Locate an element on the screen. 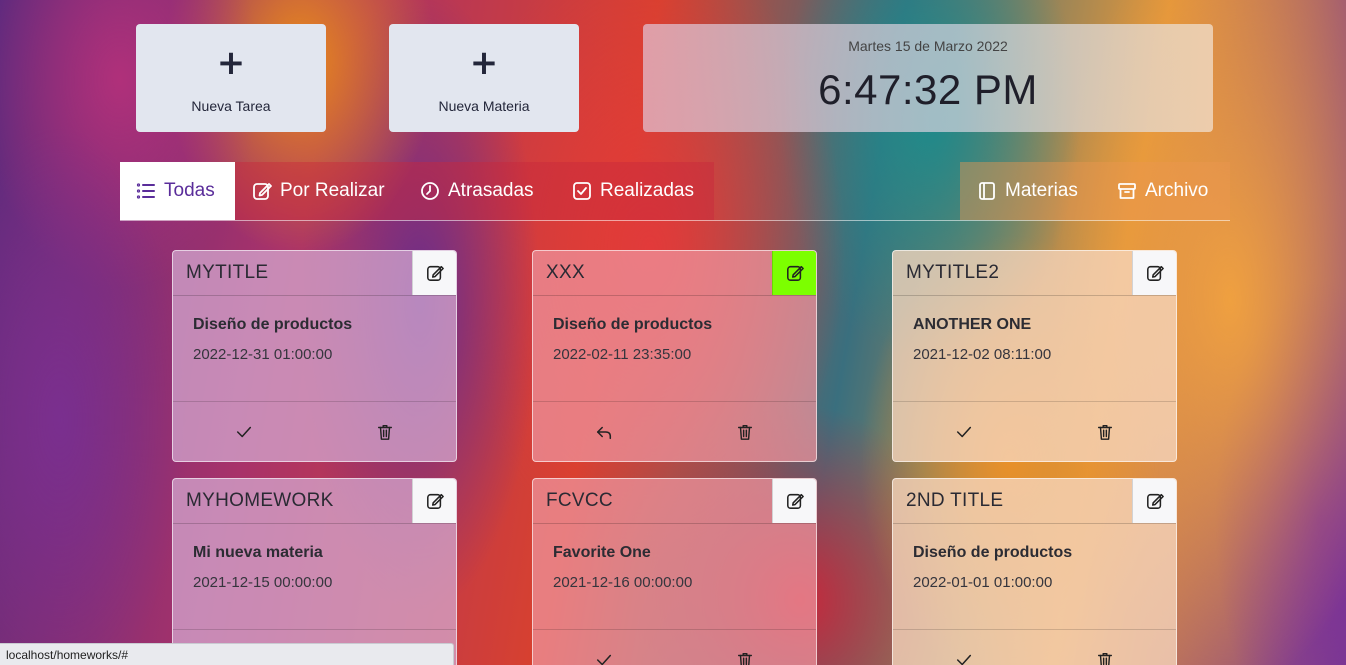  card-title: MYHOMEWORK is located at coordinates (260, 500).